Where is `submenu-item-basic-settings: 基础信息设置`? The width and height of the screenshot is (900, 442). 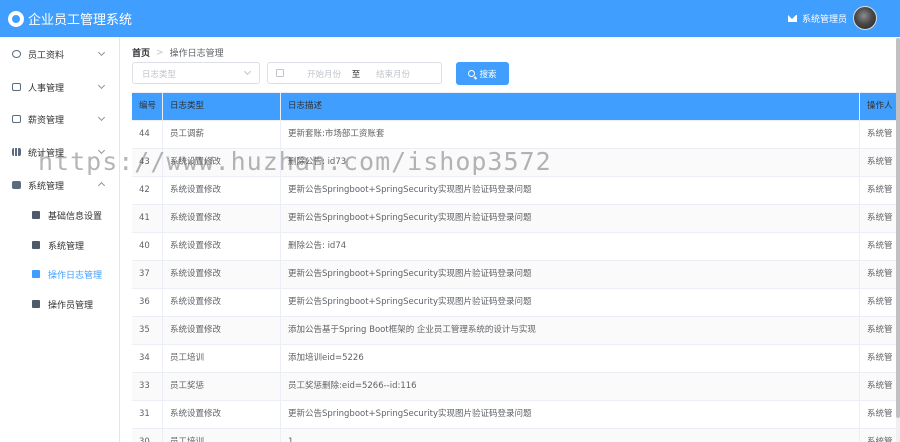
submenu-item-basic-settings: 基础信息设置 is located at coordinates (60, 215).